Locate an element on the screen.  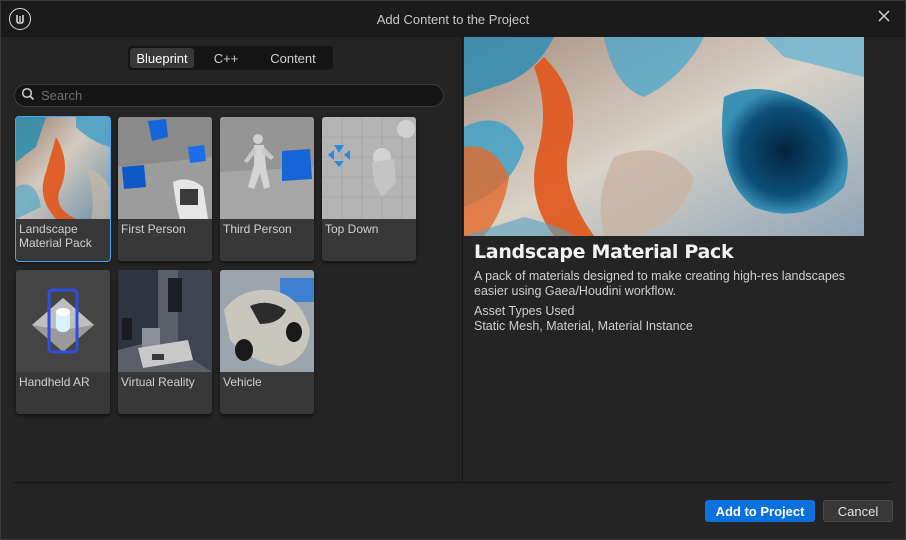
template-label: Handheld AR is located at coordinates (54, 382).